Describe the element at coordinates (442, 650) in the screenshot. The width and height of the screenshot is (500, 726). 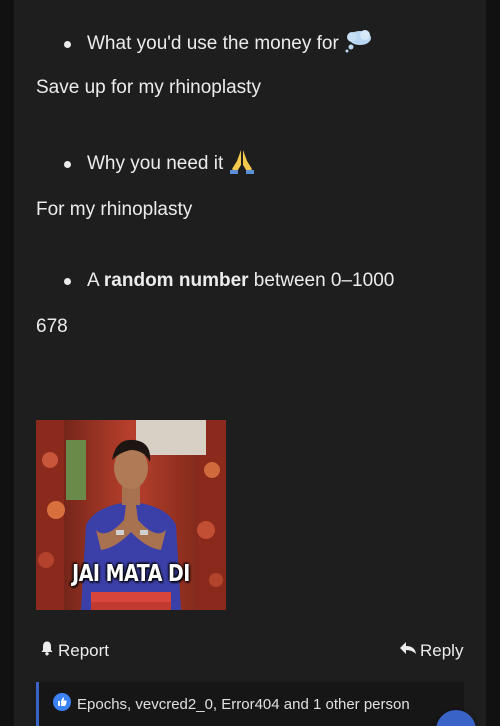
I see `reply-label: Reply` at that location.